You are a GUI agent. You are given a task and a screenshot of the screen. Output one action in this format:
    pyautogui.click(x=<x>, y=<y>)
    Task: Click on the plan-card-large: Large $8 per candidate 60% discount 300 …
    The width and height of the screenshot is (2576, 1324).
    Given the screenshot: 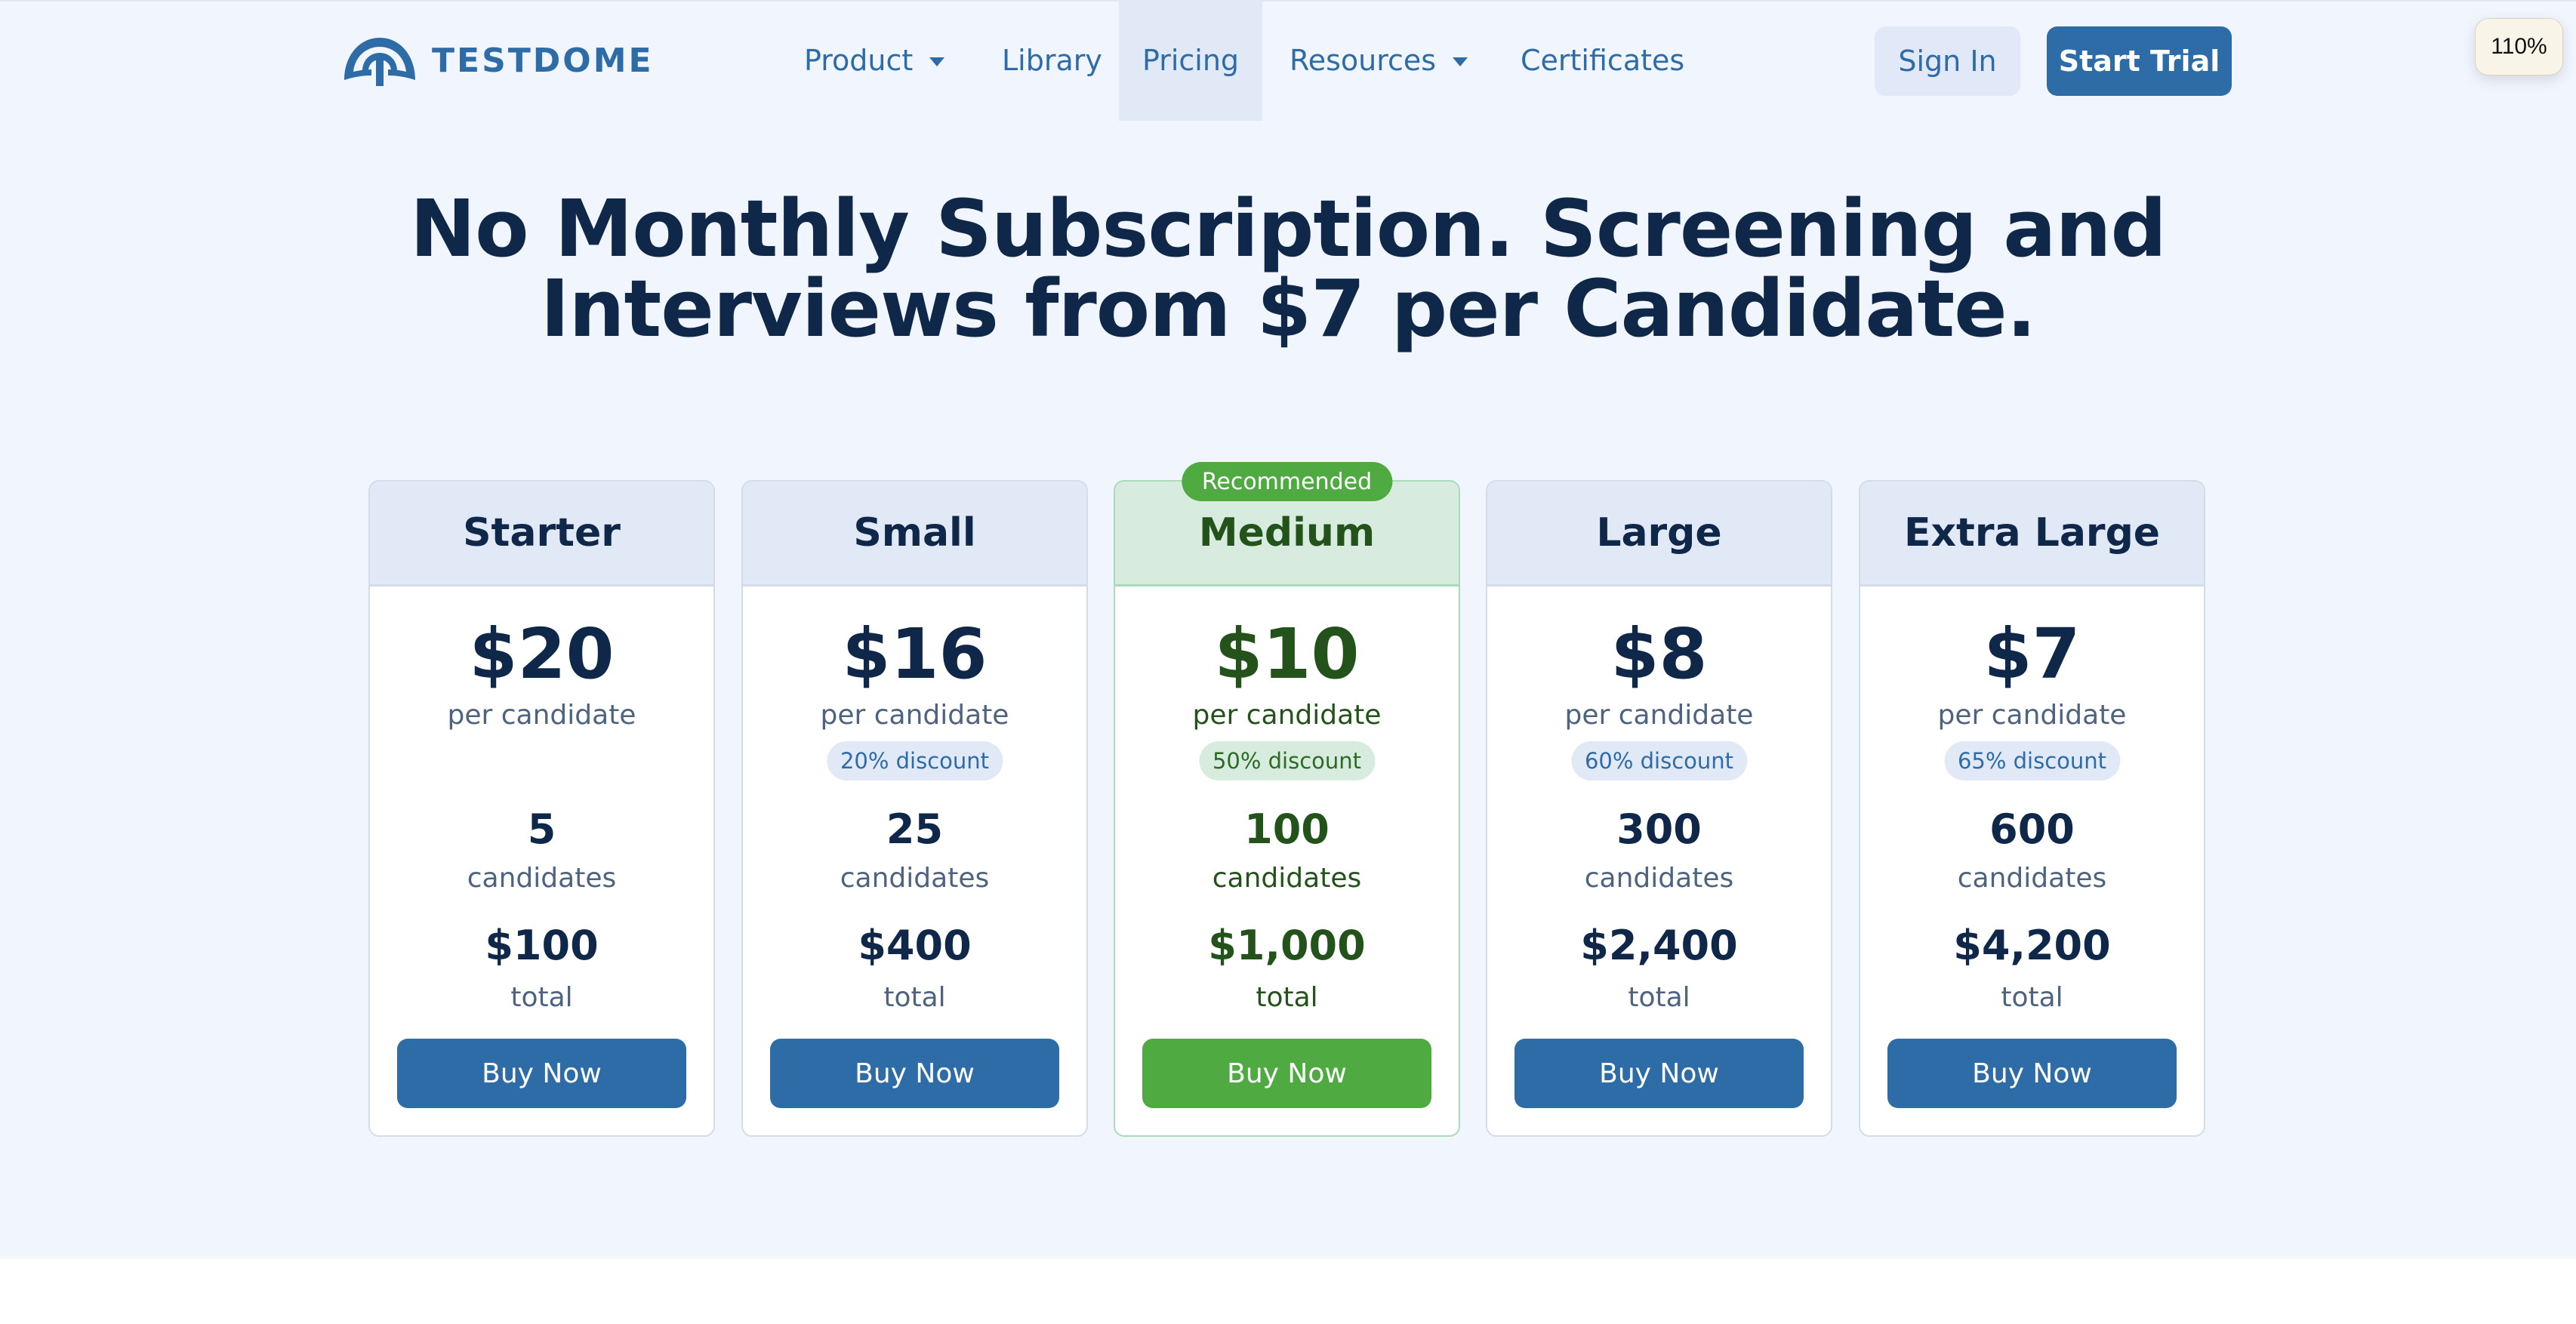 What is the action you would take?
    pyautogui.click(x=1659, y=808)
    